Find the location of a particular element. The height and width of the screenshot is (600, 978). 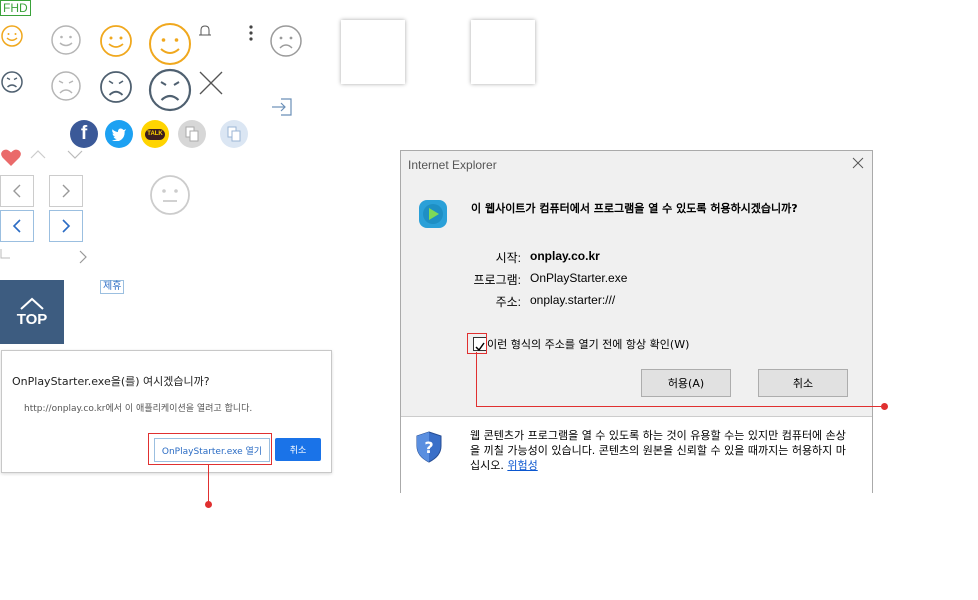

sad-icon-gray is located at coordinates (286, 41).